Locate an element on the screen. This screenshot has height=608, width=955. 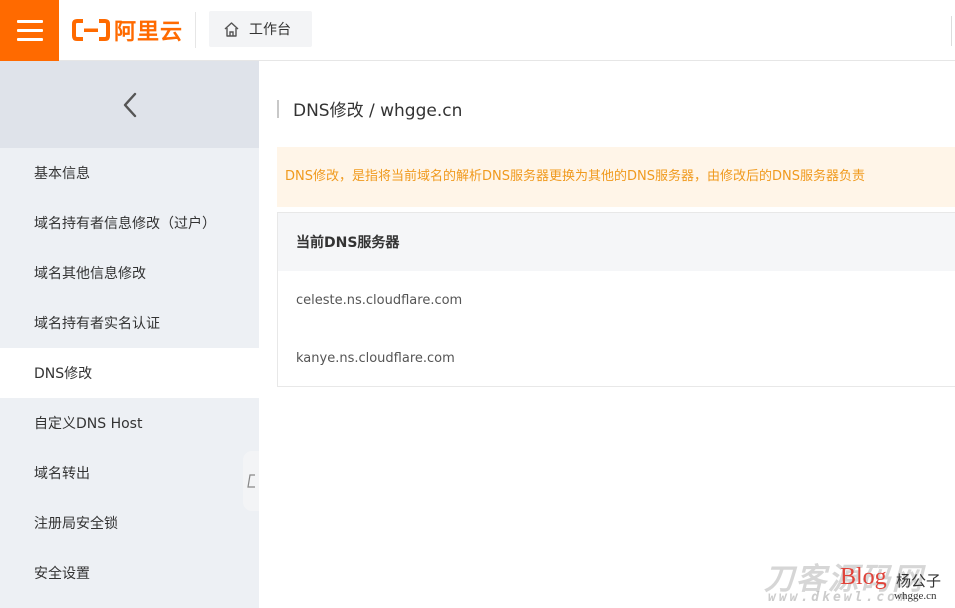
hamburger-menu-button is located at coordinates (29, 30).